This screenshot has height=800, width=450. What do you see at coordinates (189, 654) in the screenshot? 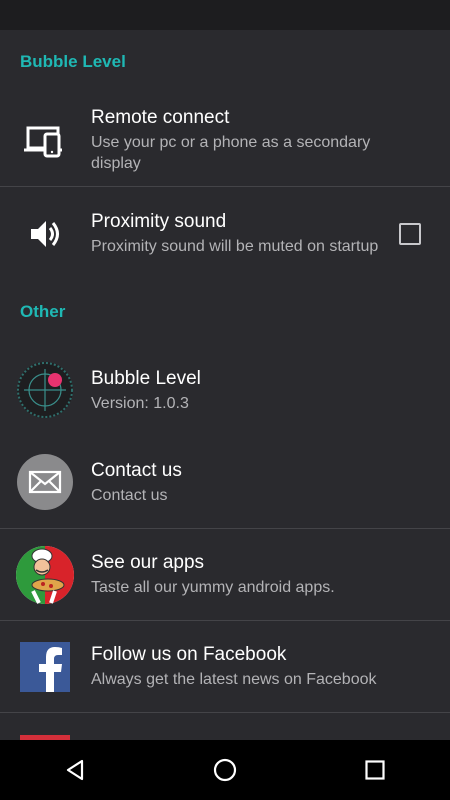
I see `pref-title: Follow us on Facebook` at bounding box center [189, 654].